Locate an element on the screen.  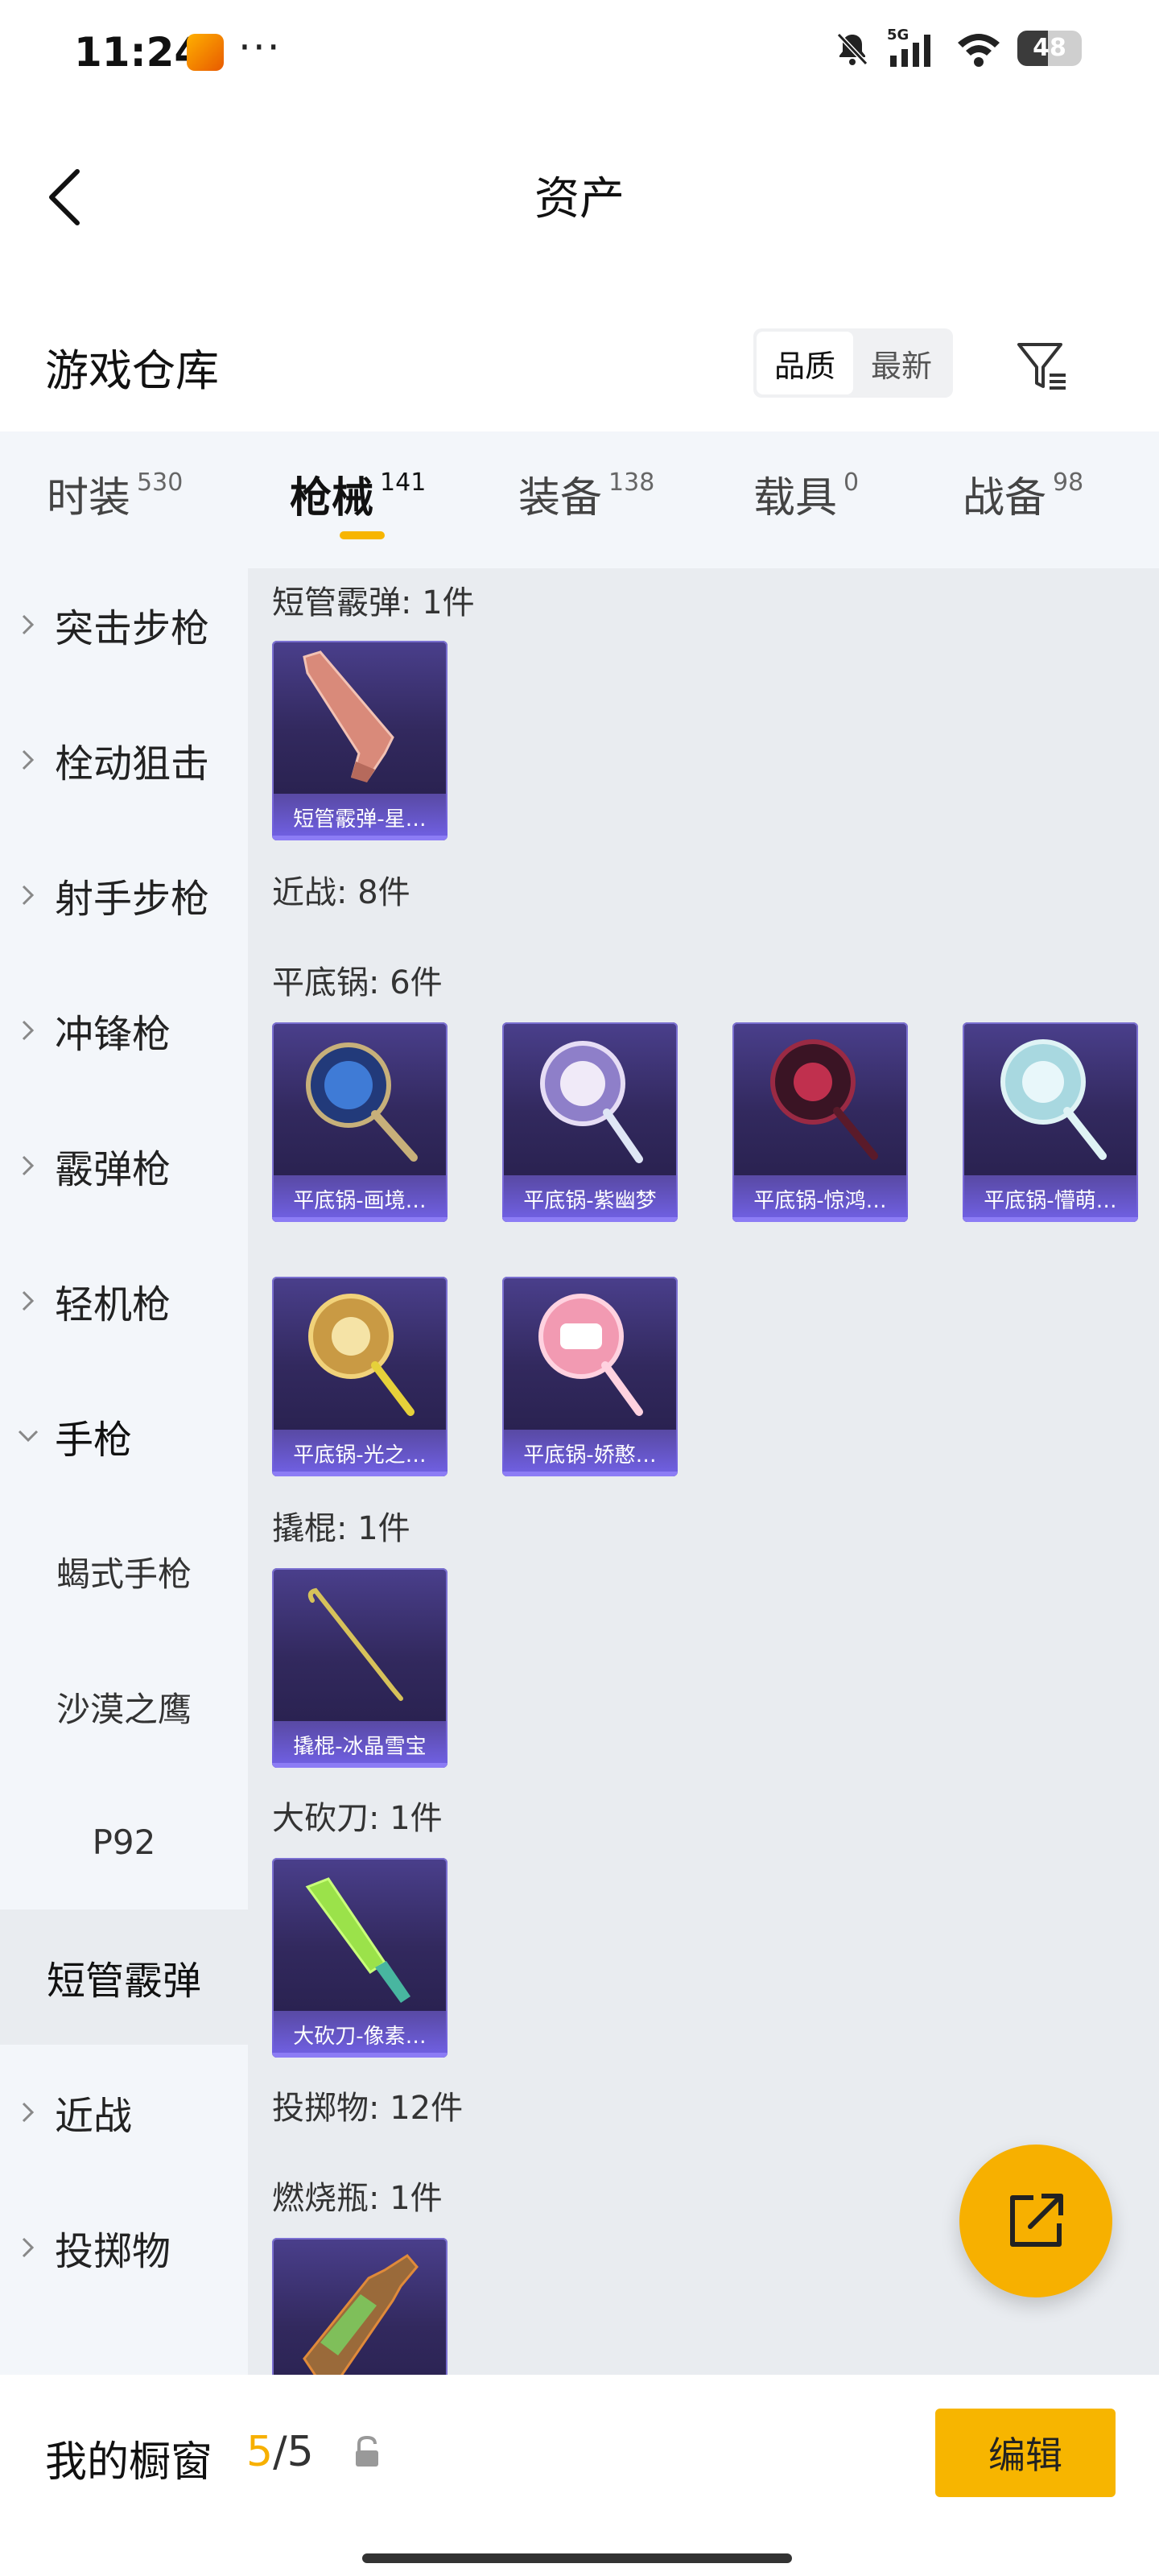
sidebar-item-label: 轻机枪 is located at coordinates (113, 1304).